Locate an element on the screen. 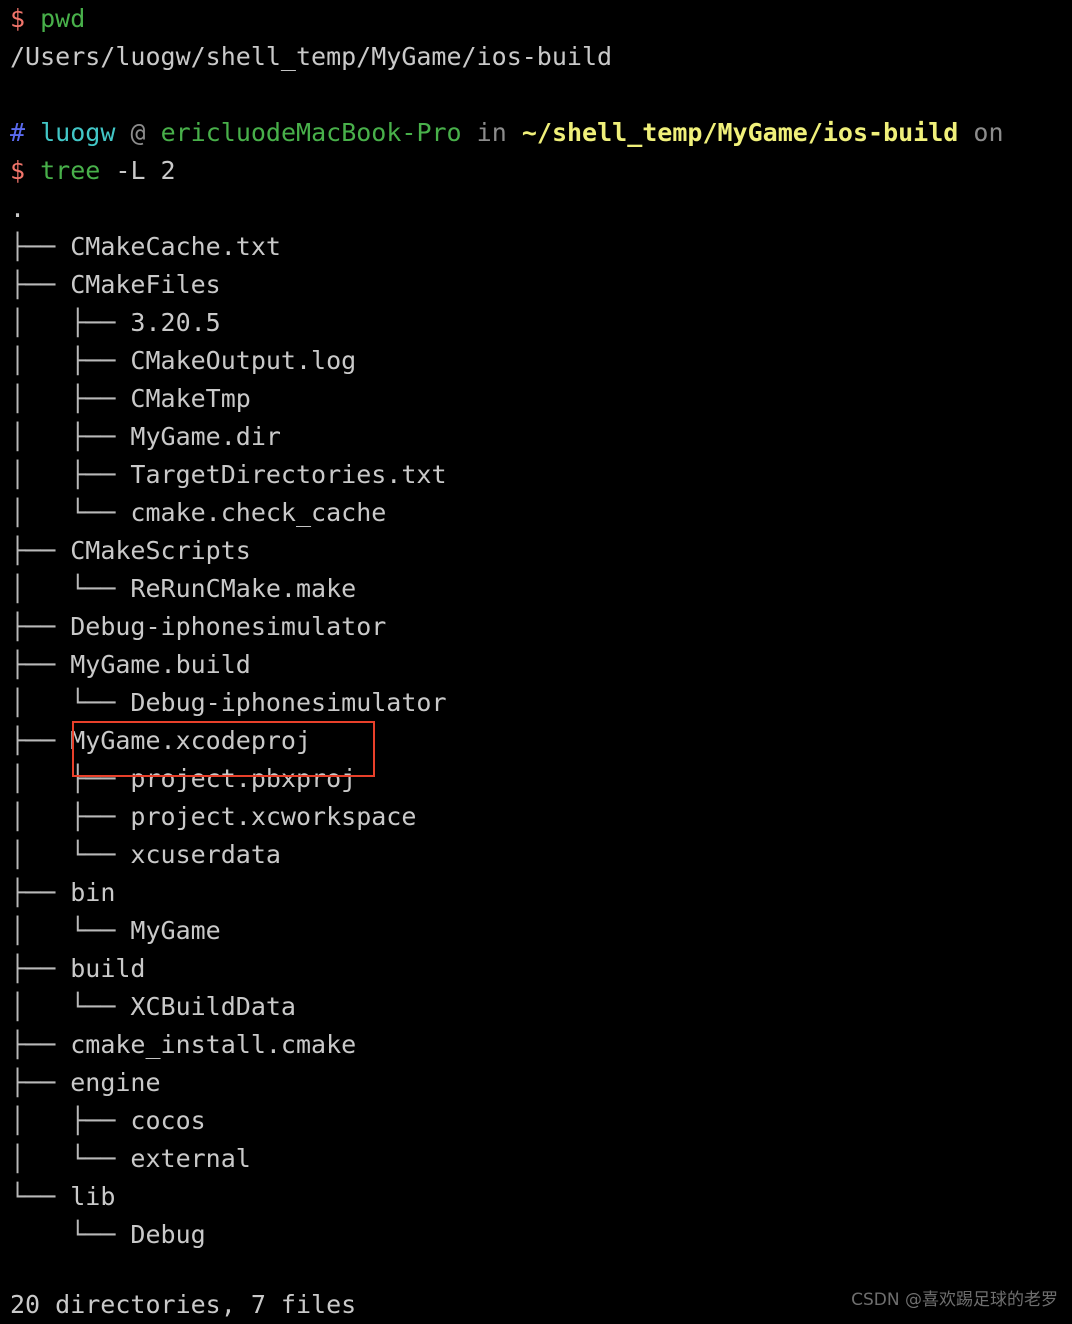 The height and width of the screenshot is (1324, 1072). tree-node-label: MyGame.xcodeproj is located at coordinates (191, 740).